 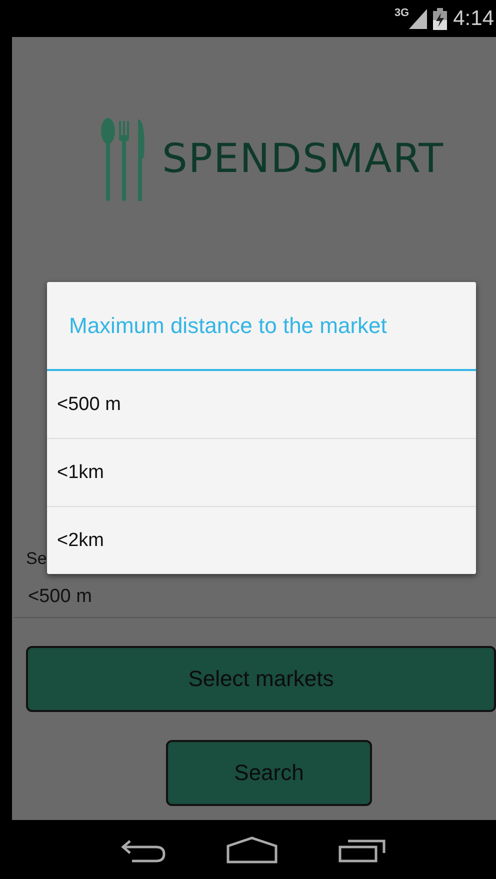 I want to click on signal-icon, so click(x=418, y=18).